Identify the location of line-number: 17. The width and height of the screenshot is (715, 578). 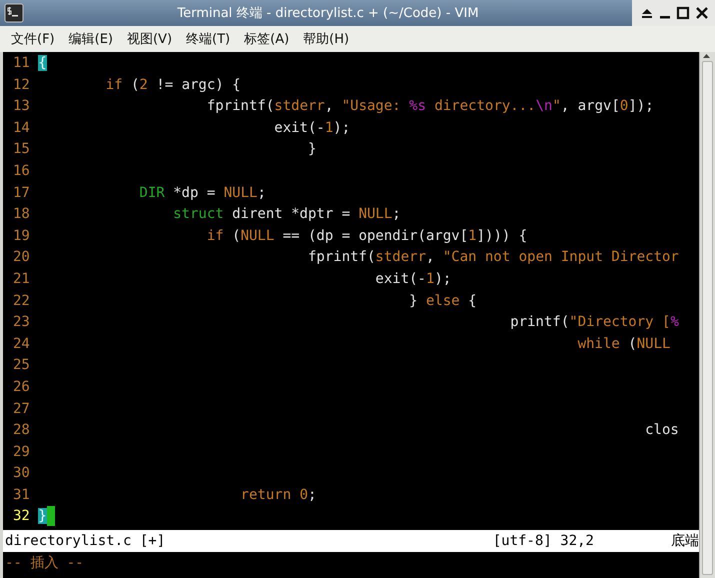
(21, 193).